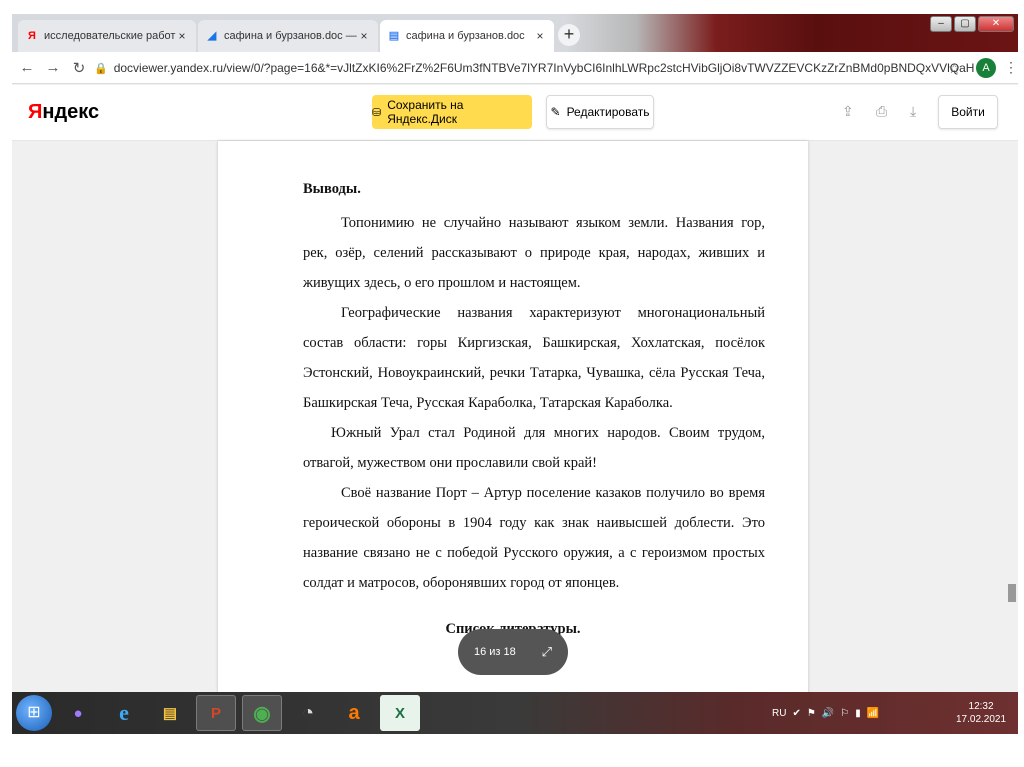 This screenshot has width=1024, height=767. I want to click on browser-menu-icon: ⋮, so click(1011, 67).